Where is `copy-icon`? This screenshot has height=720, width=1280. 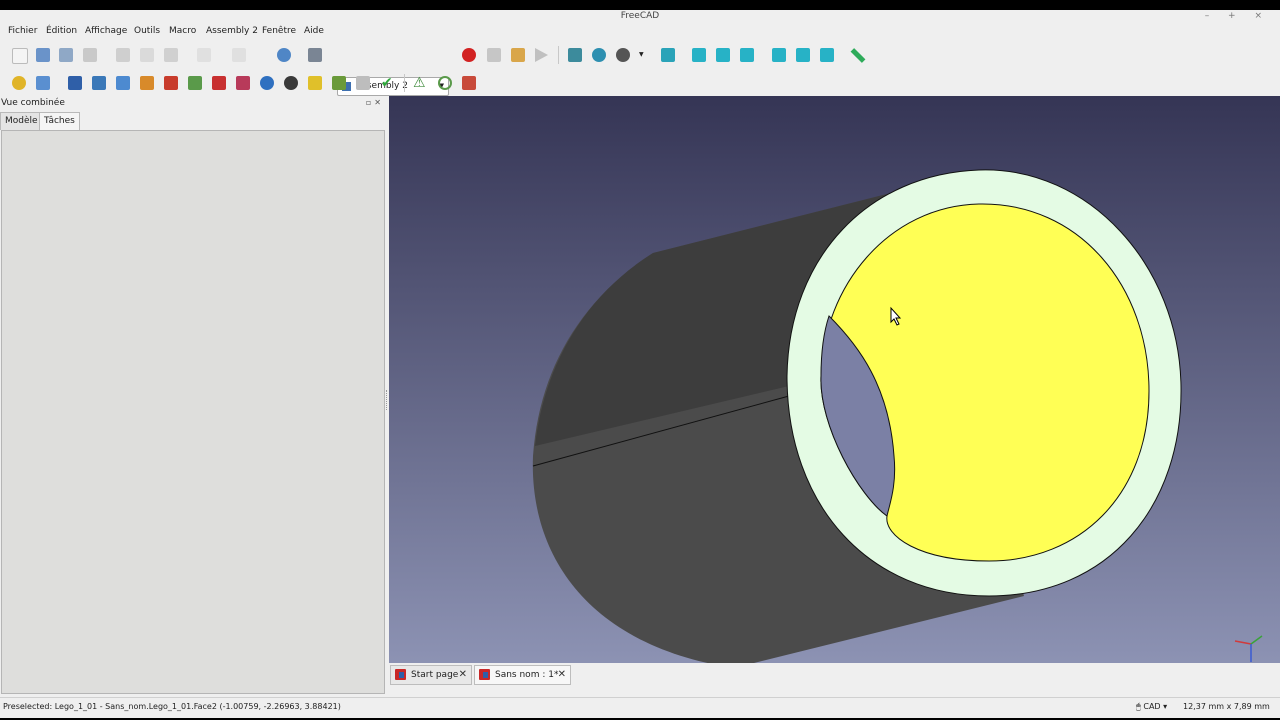
copy-icon is located at coordinates (147, 55).